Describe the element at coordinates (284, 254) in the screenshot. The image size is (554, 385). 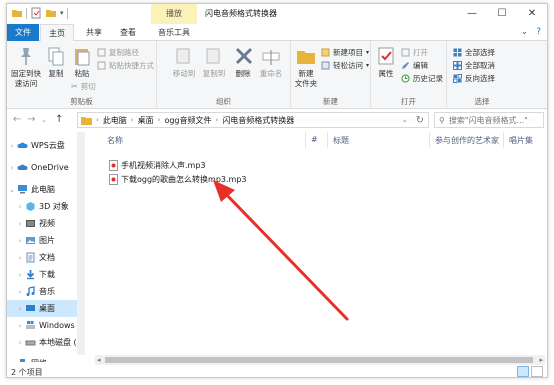
I see `arrow-shaft` at that location.